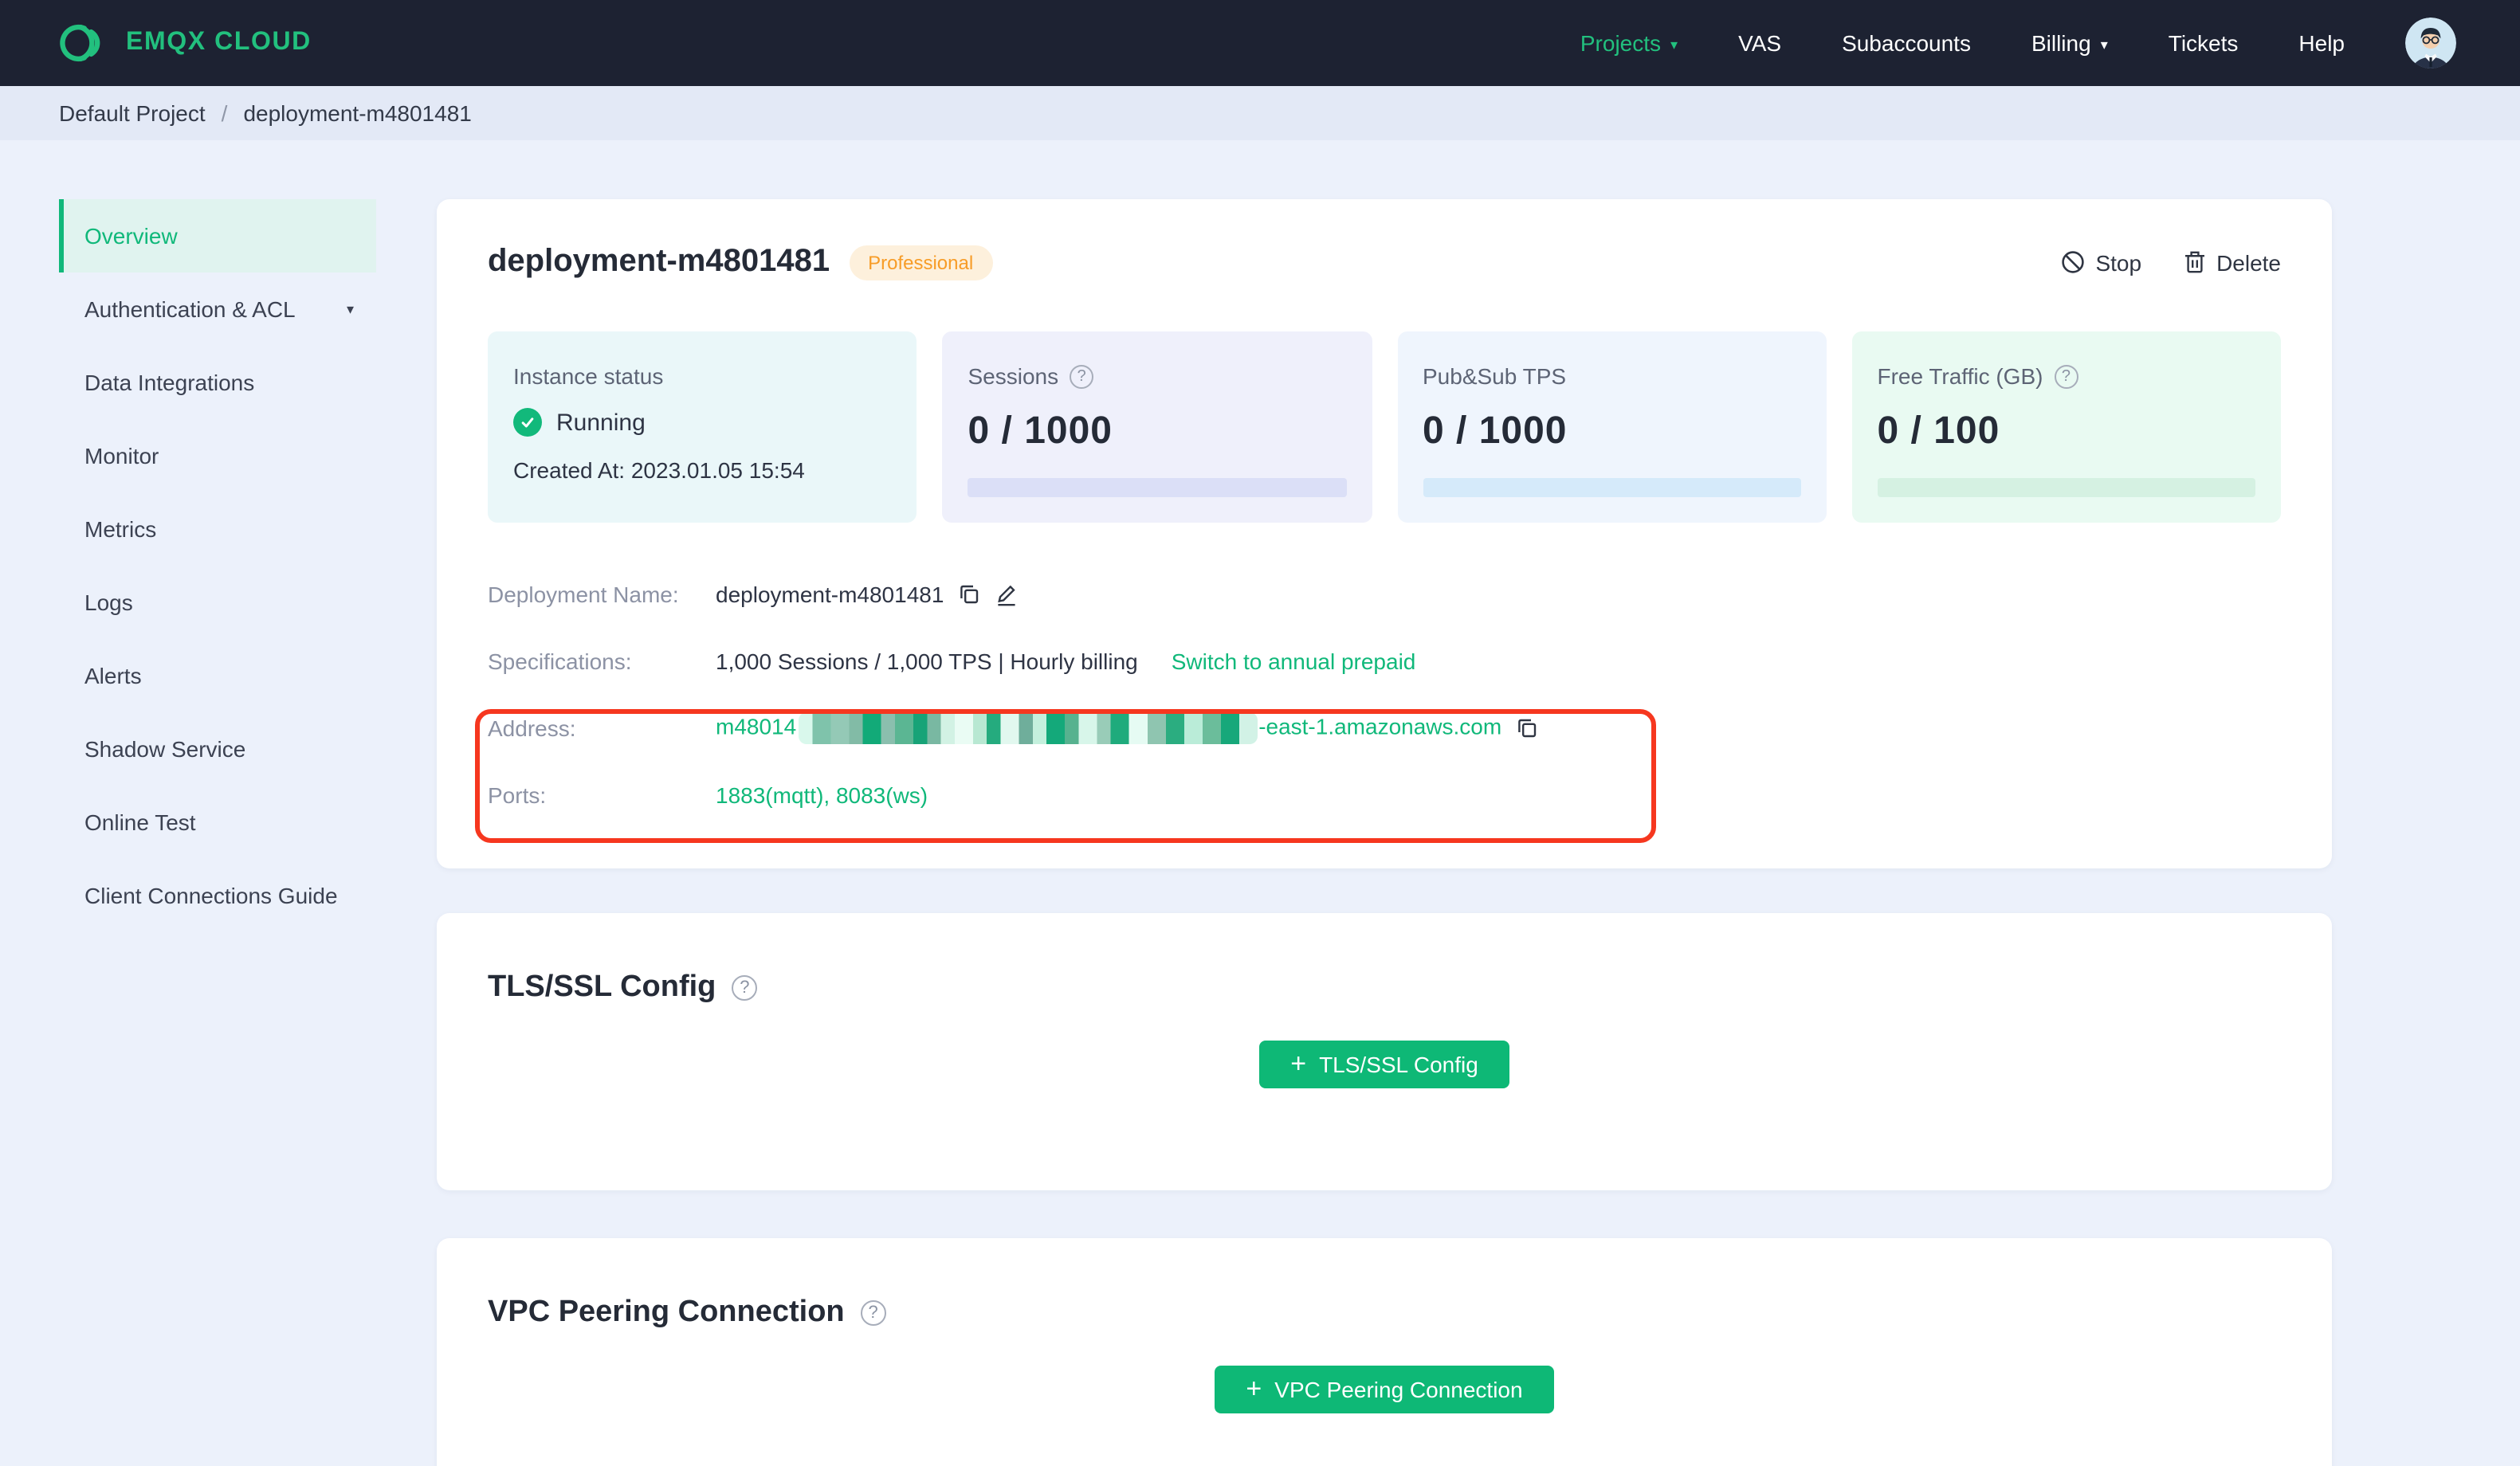  I want to click on tls-ssl-section: TLS/SSL Config ? + TLS/SSL Config, so click(1384, 1051).